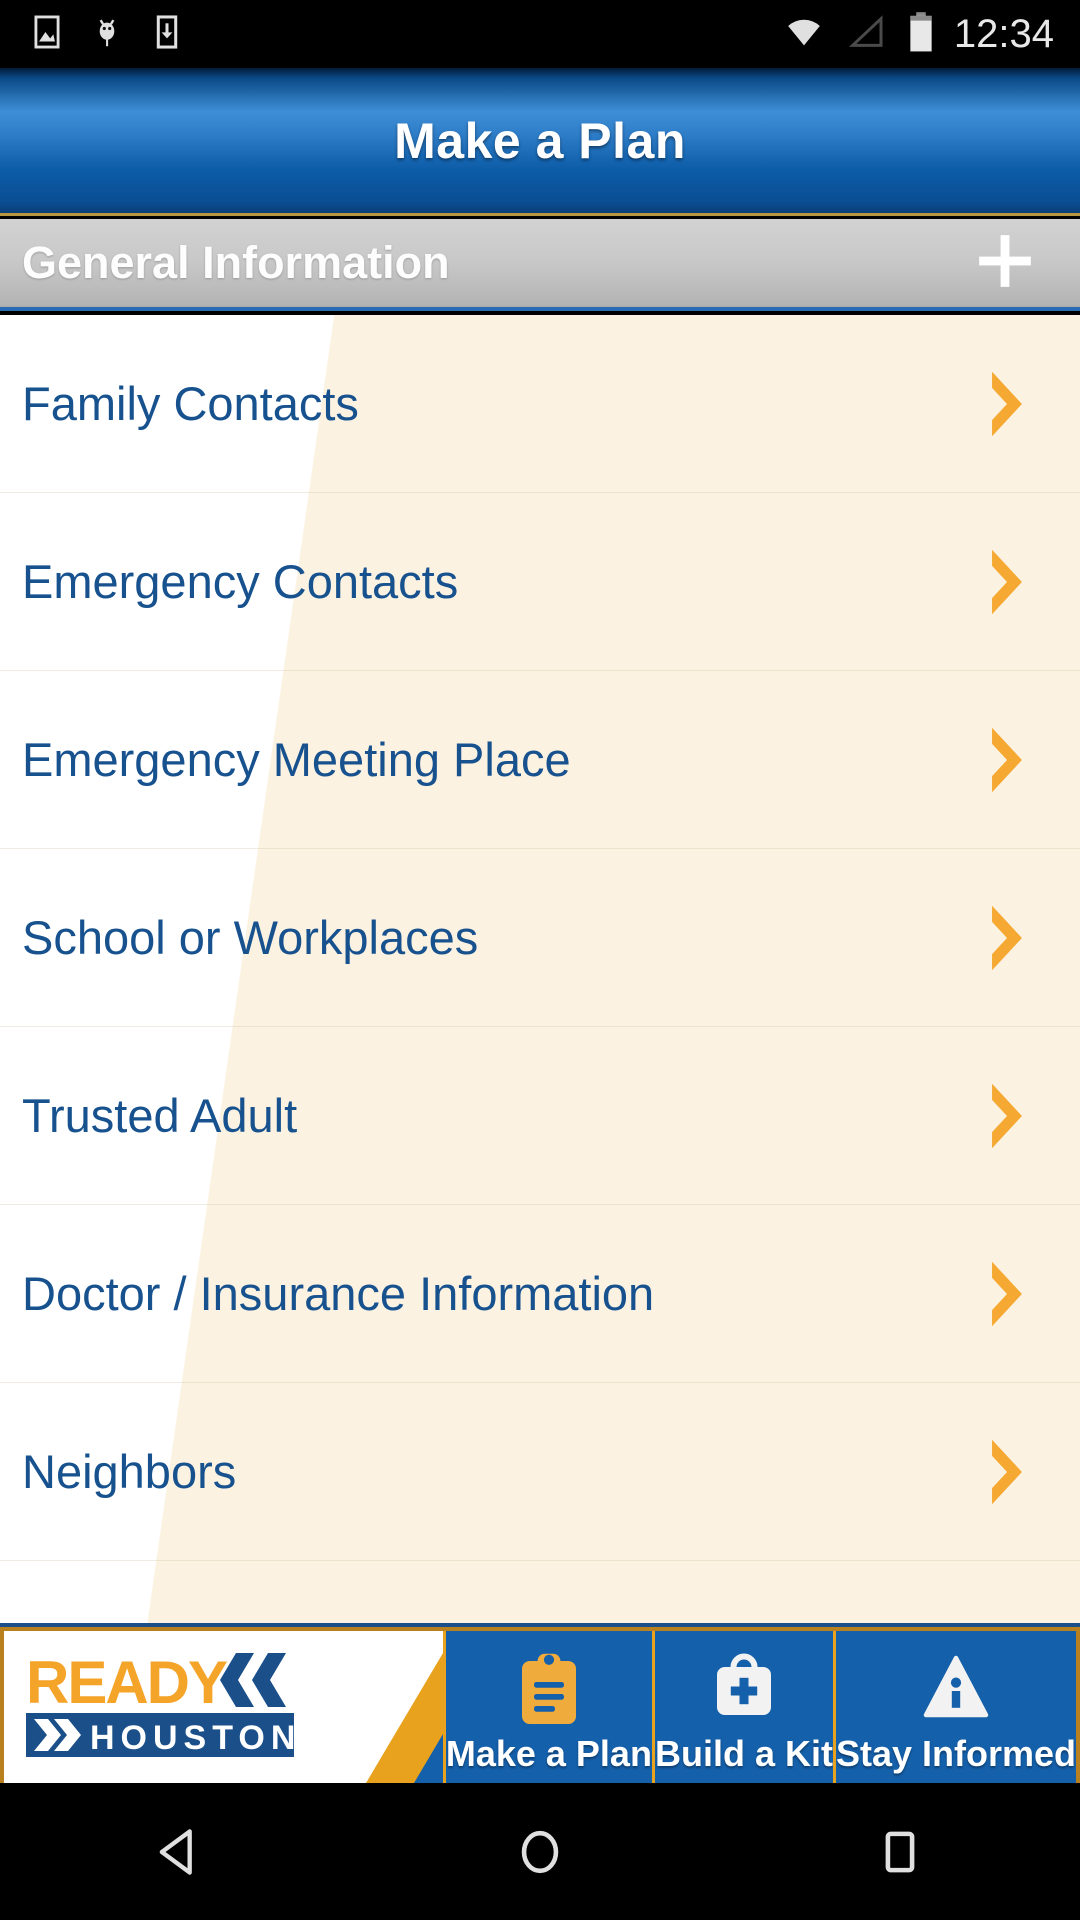  I want to click on list-item: Family Contacts, so click(540, 404).